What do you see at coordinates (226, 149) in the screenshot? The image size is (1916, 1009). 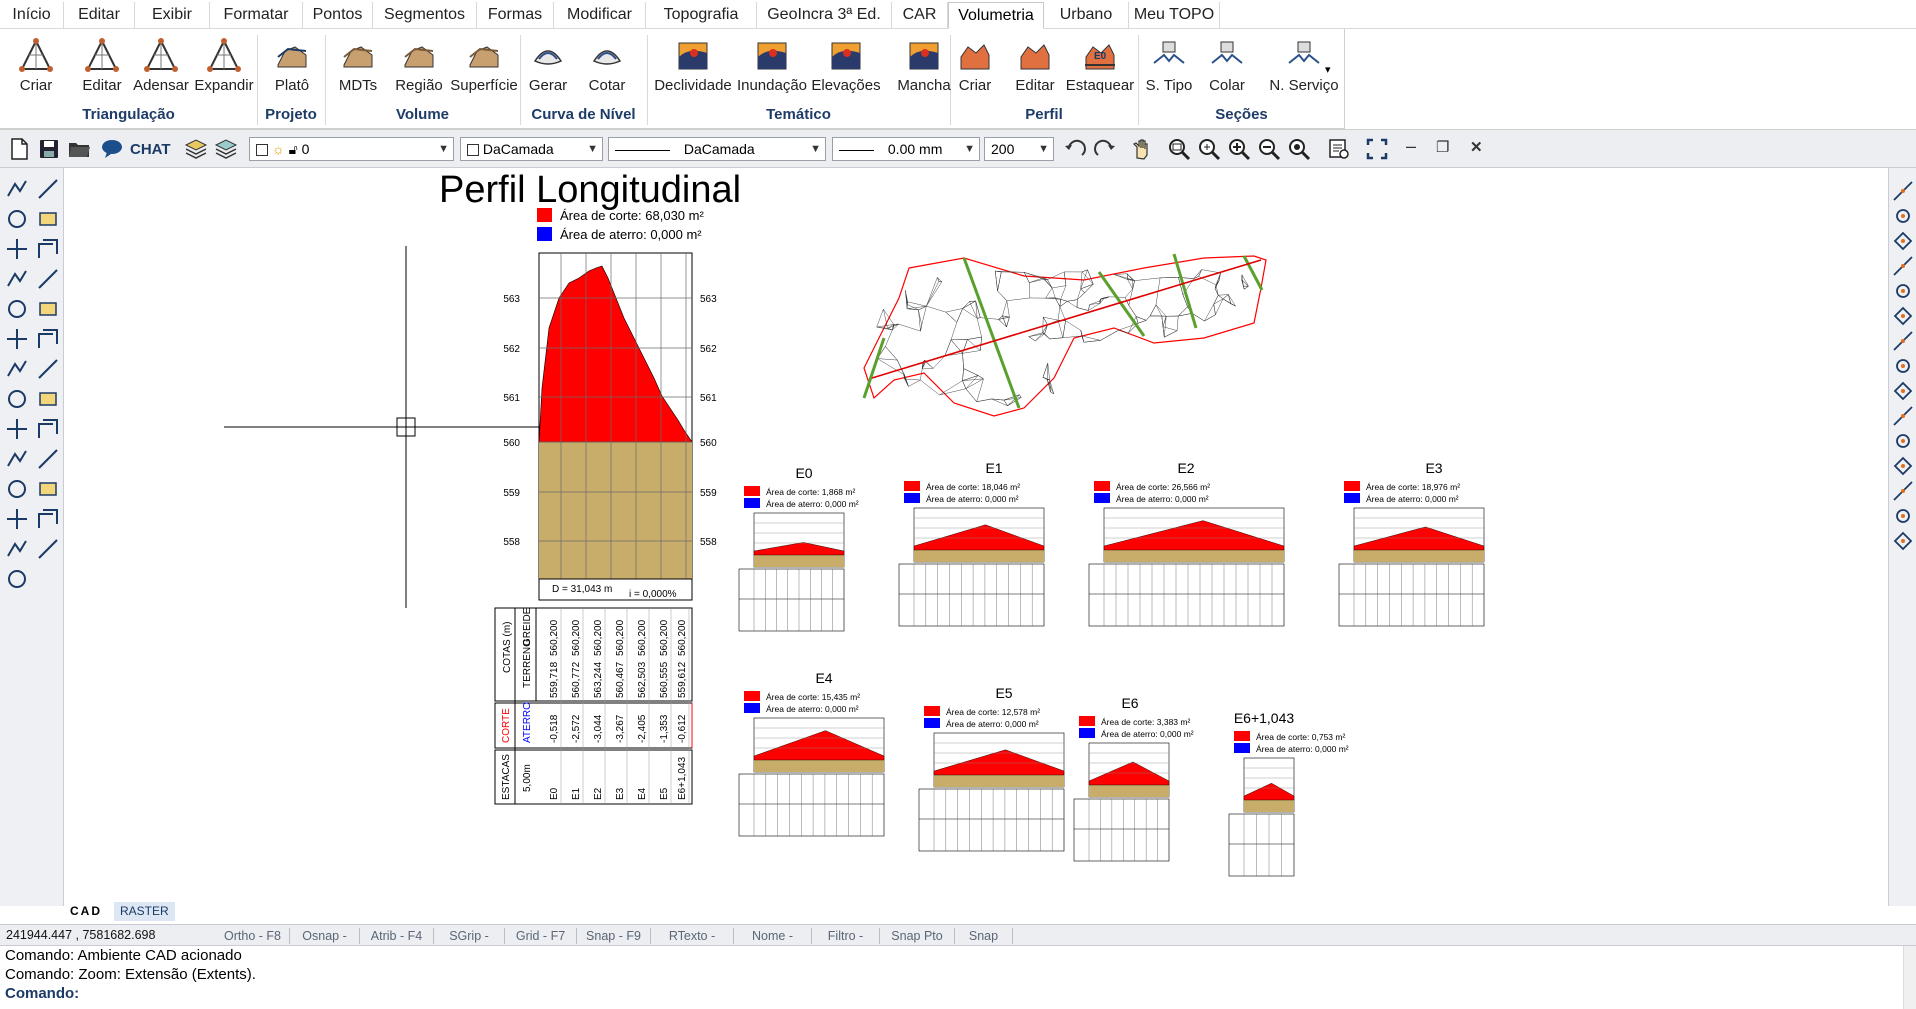 I see `layer-manager-icon` at bounding box center [226, 149].